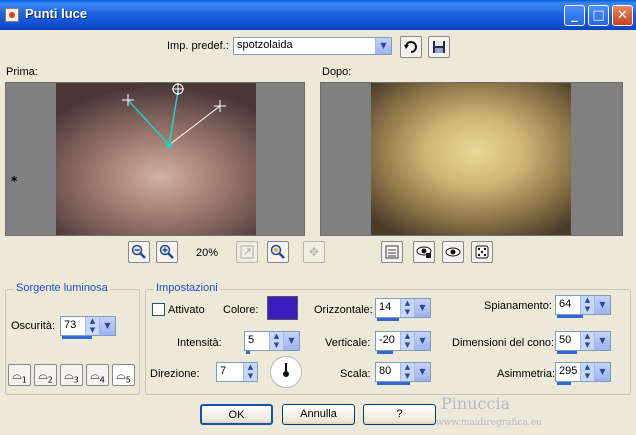 Image resolution: width=636 pixels, height=435 pixels. Describe the element at coordinates (312, 46) in the screenshot. I see `preset-dropdown: spotzolaida ▼` at that location.